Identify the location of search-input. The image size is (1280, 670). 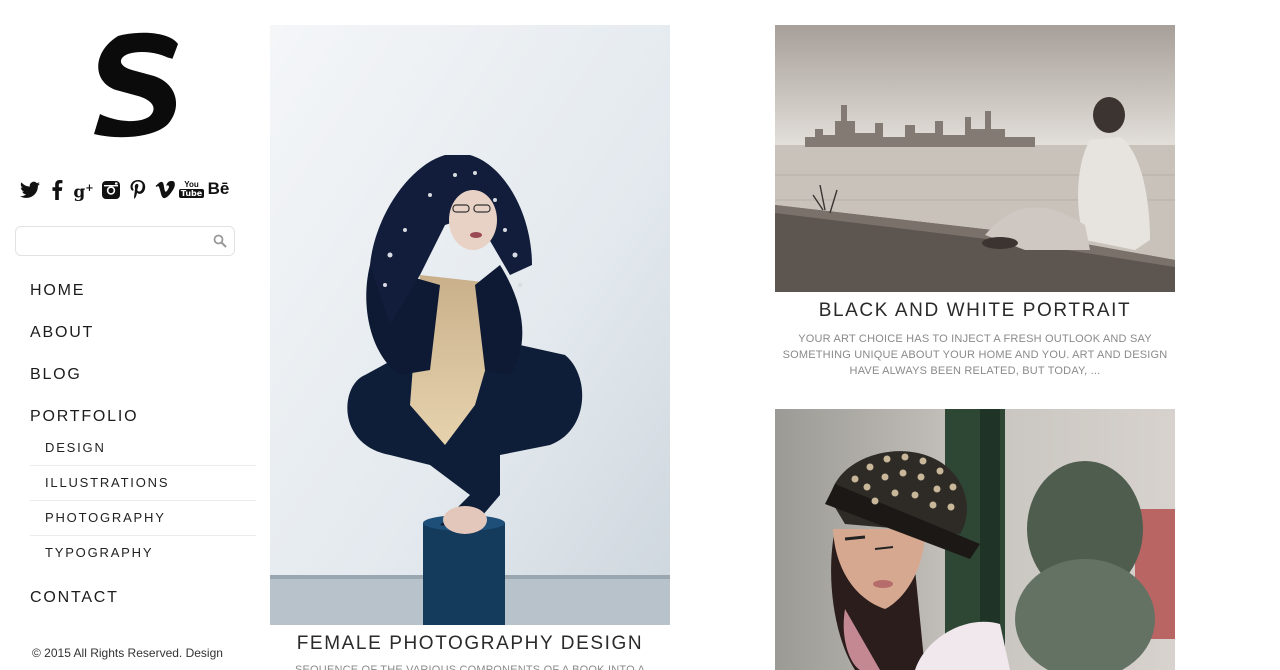
(111, 241).